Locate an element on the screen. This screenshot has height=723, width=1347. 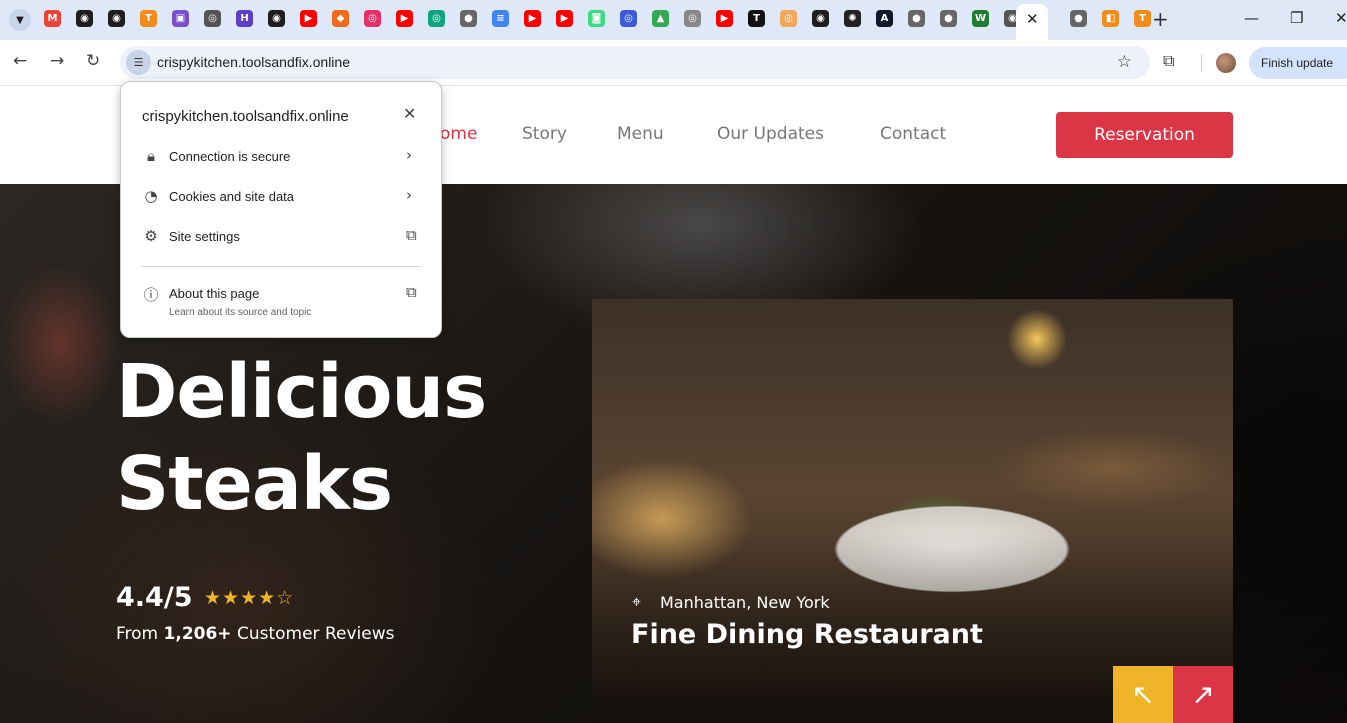
nav-story: Story is located at coordinates (544, 134).